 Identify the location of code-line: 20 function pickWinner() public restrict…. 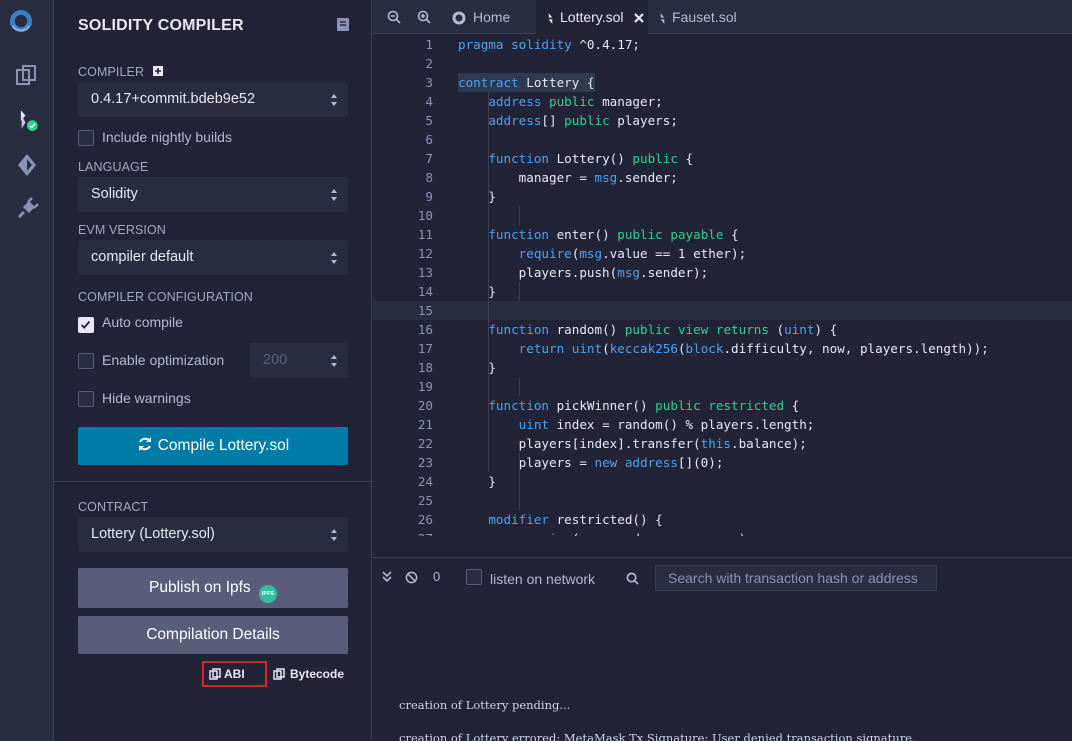
(722, 405).